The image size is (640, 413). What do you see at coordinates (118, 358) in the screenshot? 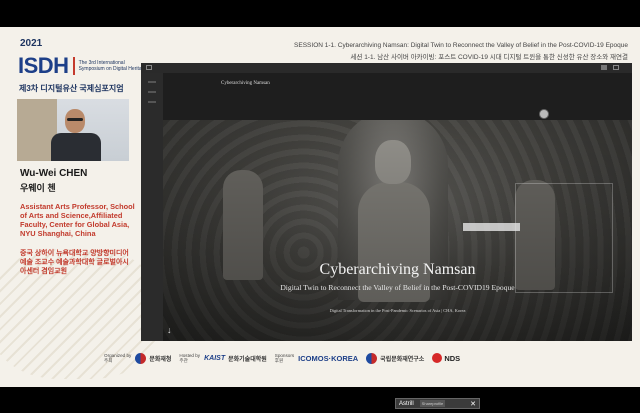
I see `organized-label: Organized by 주최` at bounding box center [118, 358].